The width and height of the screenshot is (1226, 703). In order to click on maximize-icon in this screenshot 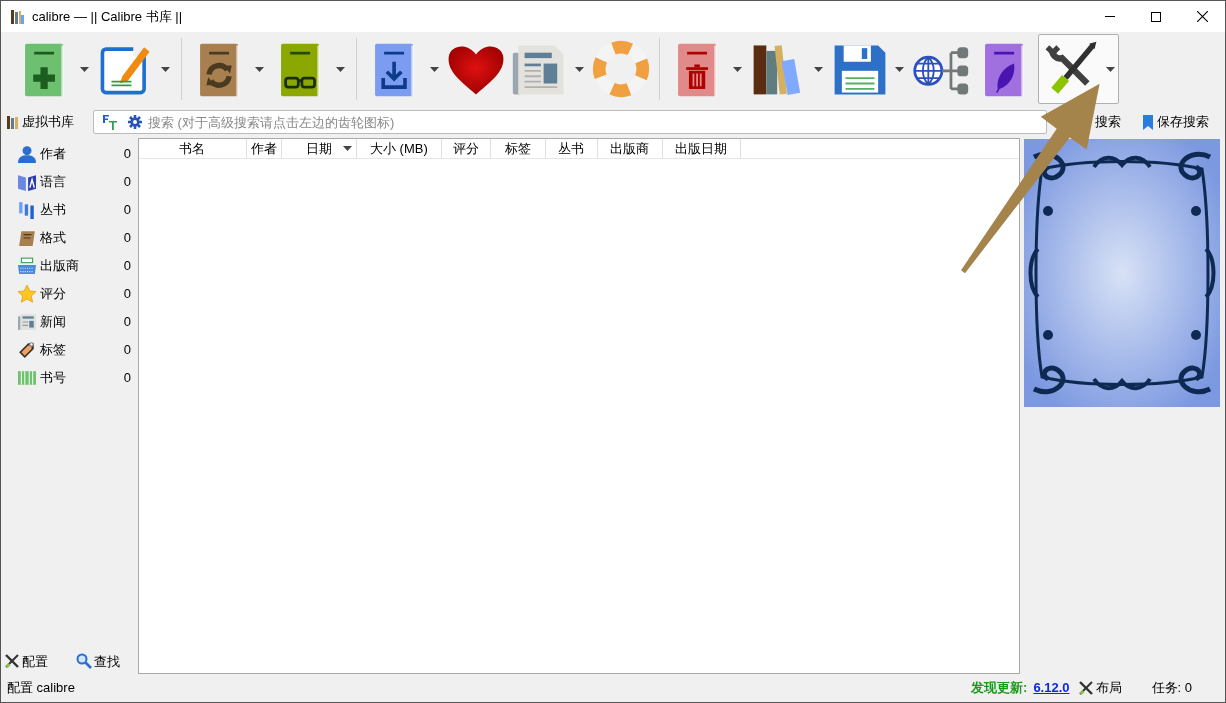, I will do `click(1156, 16)`.